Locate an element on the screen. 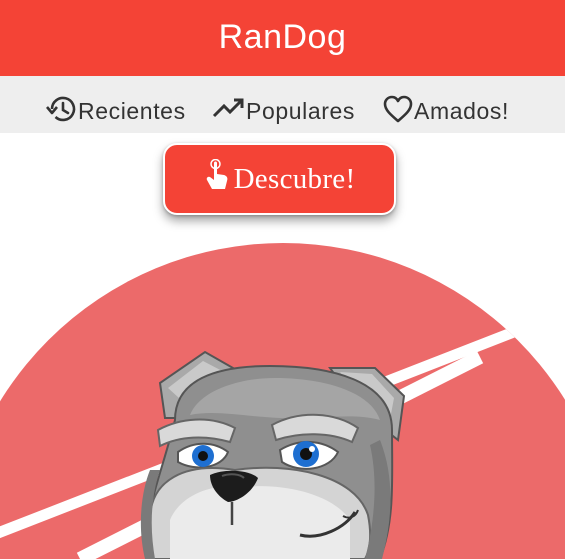 This screenshot has height=559, width=565. nav-item-label: Amados! is located at coordinates (461, 111).